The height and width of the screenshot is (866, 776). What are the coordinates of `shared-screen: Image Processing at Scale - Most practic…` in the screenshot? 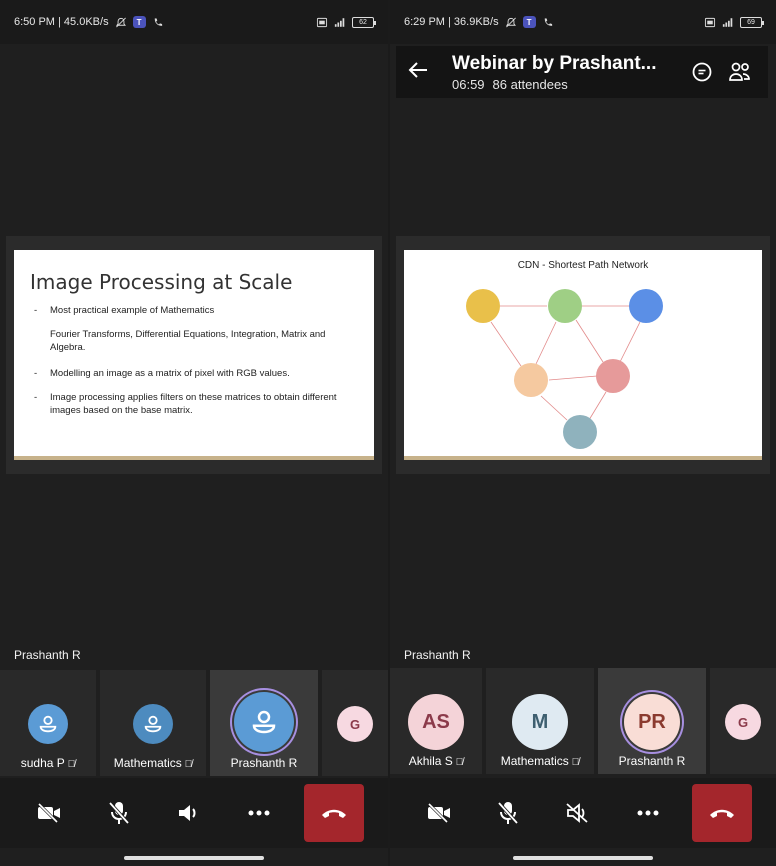 It's located at (194, 355).